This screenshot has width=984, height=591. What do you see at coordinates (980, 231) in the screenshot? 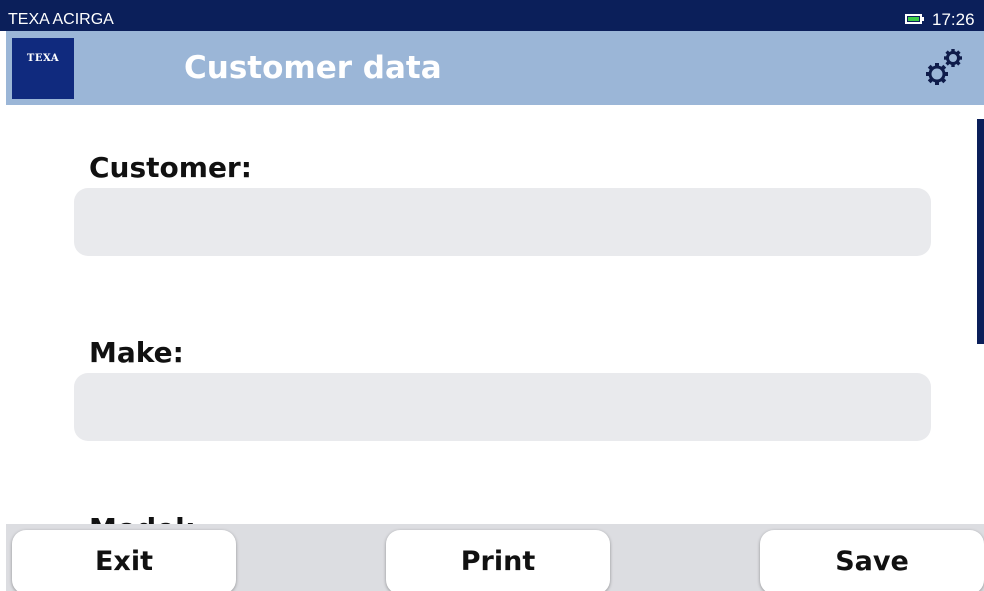
I see `scrollbar` at bounding box center [980, 231].